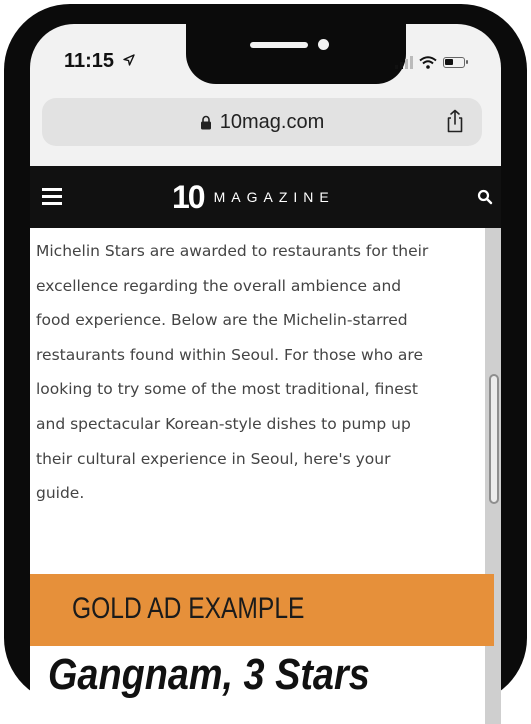  I want to click on url-display: 10mag.com, so click(262, 122).